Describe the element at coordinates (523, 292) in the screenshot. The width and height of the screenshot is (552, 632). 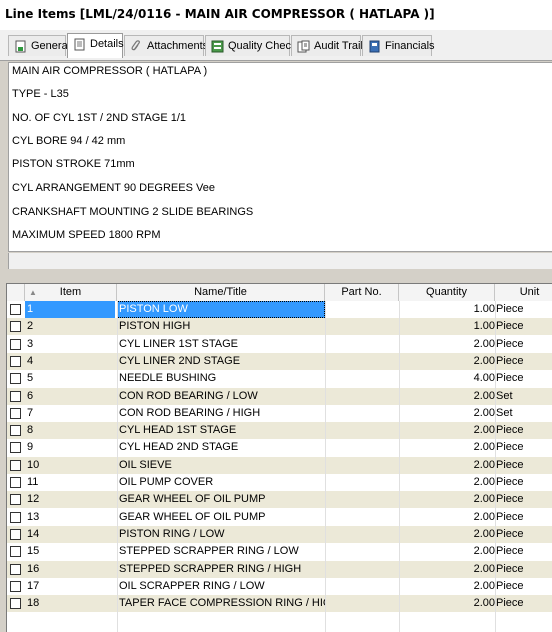
I see `header-unit: Unit` at that location.